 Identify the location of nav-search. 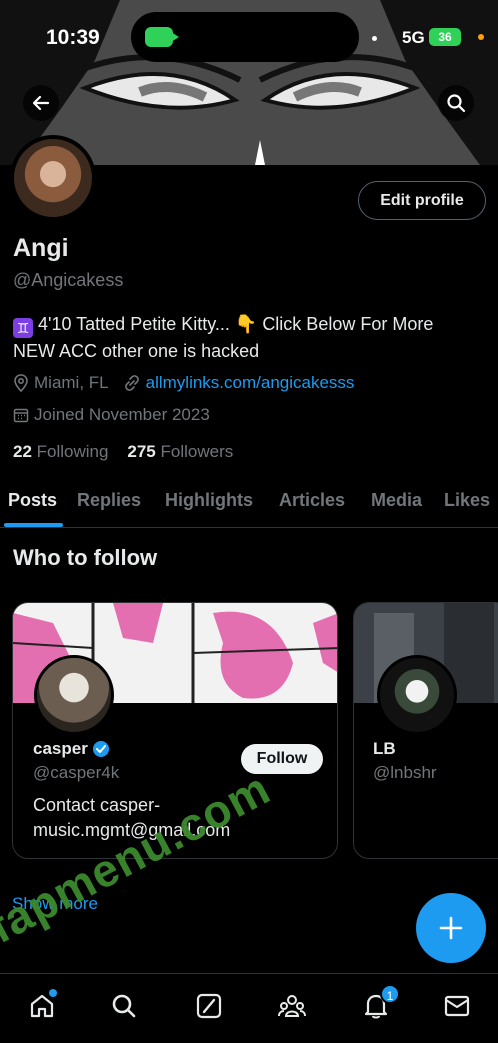
(124, 1006).